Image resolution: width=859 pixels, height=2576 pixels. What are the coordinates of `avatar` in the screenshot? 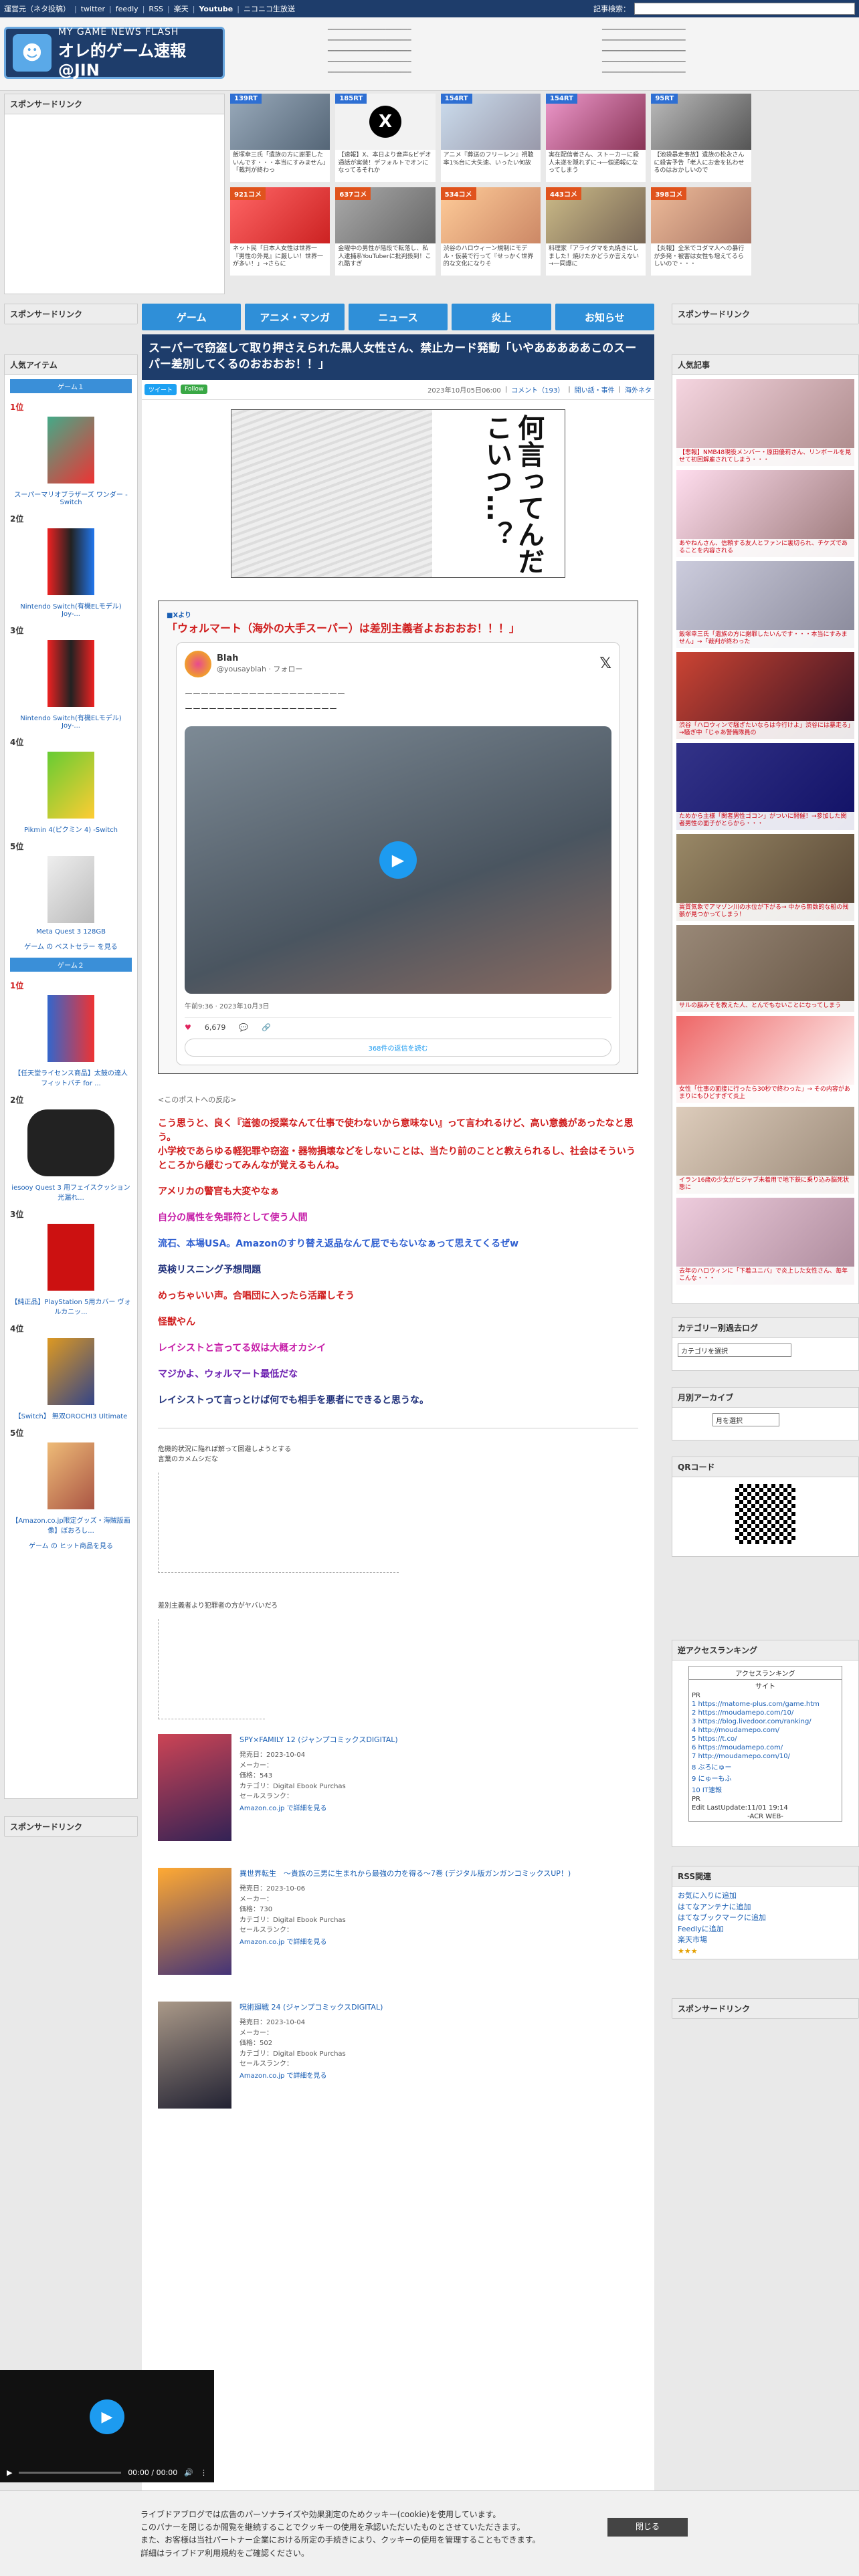 It's located at (198, 663).